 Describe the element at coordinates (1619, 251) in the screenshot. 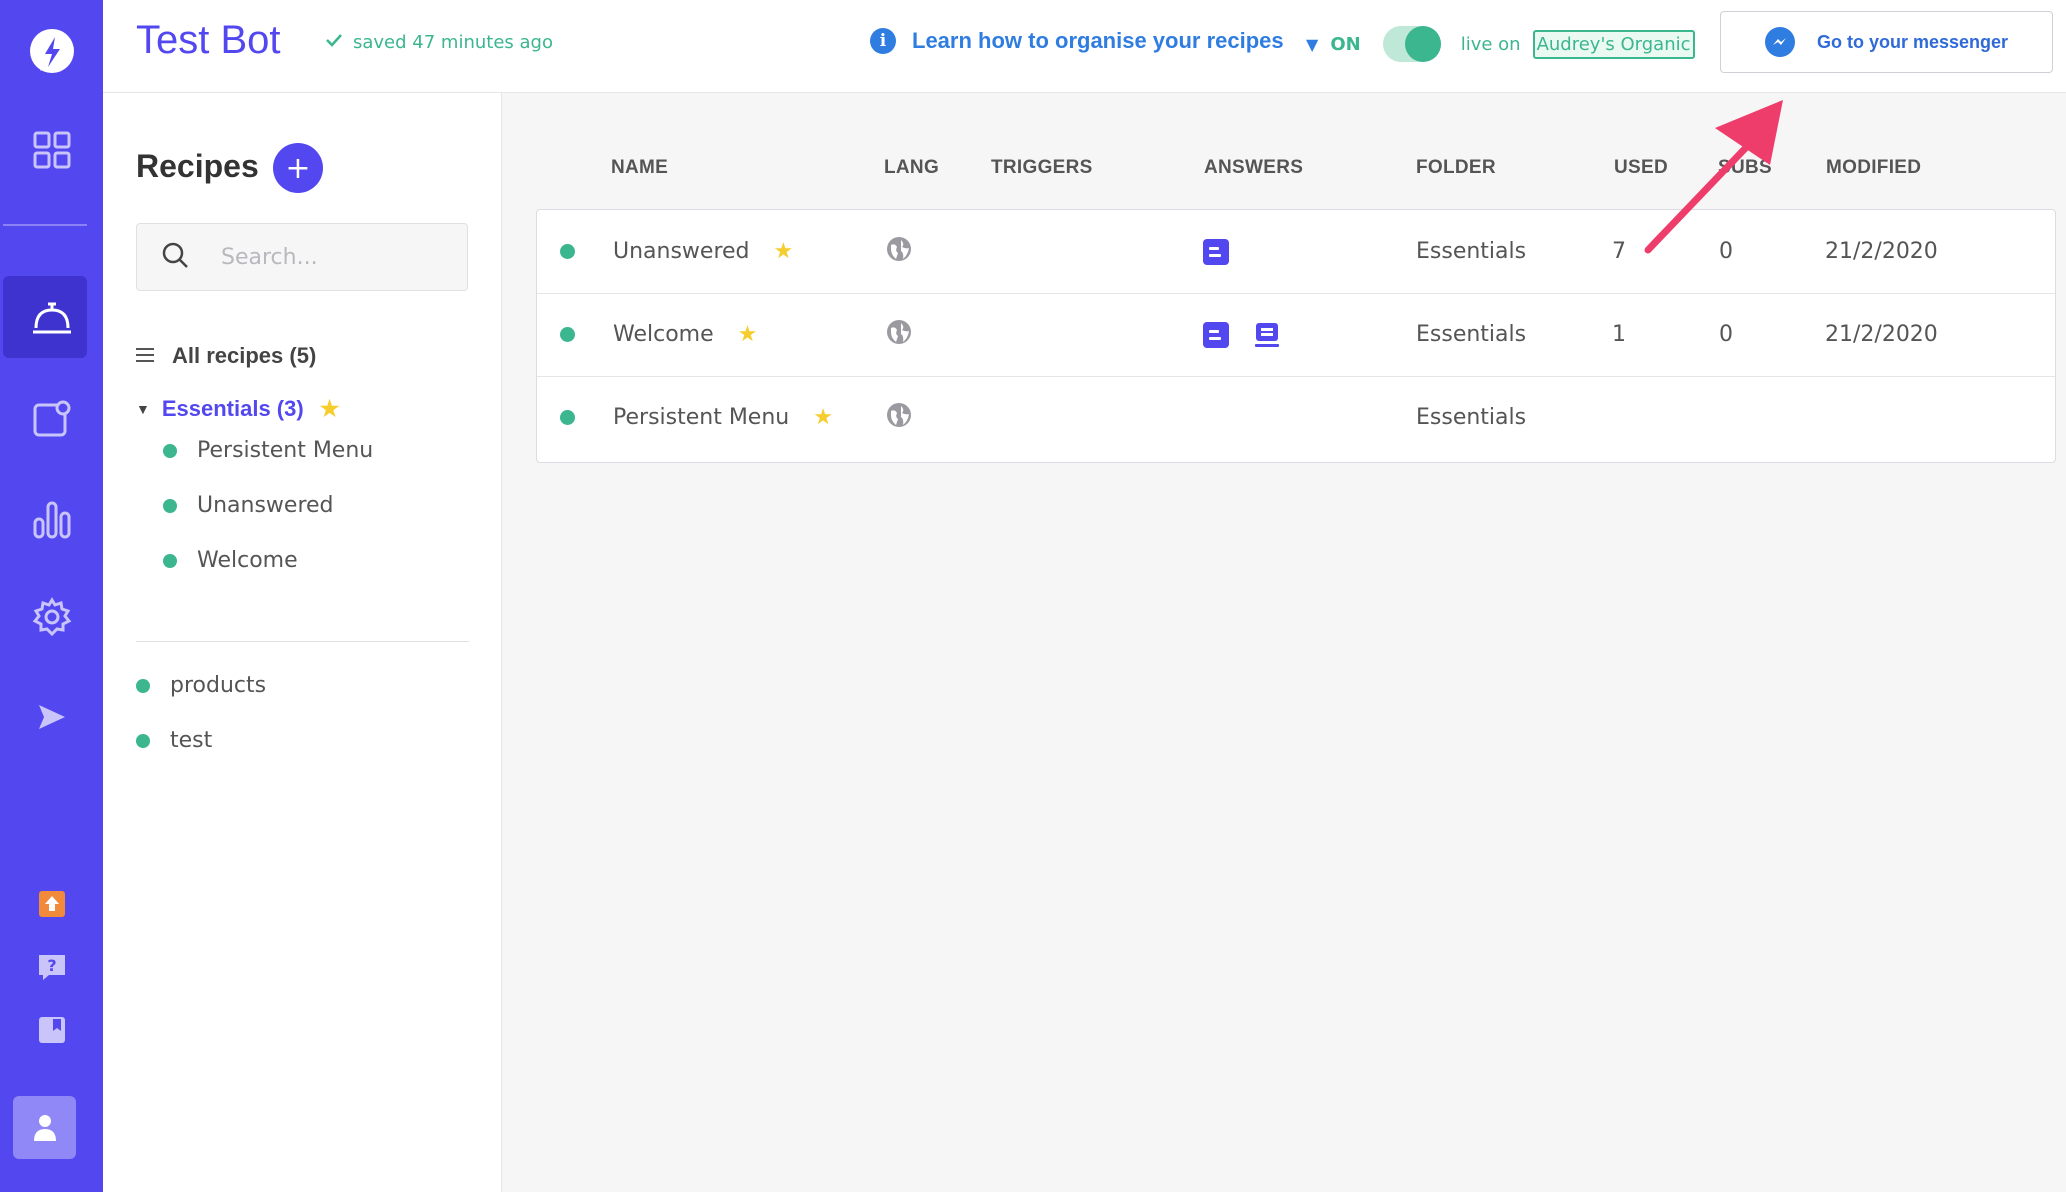

I see `used-cell: 7` at that location.